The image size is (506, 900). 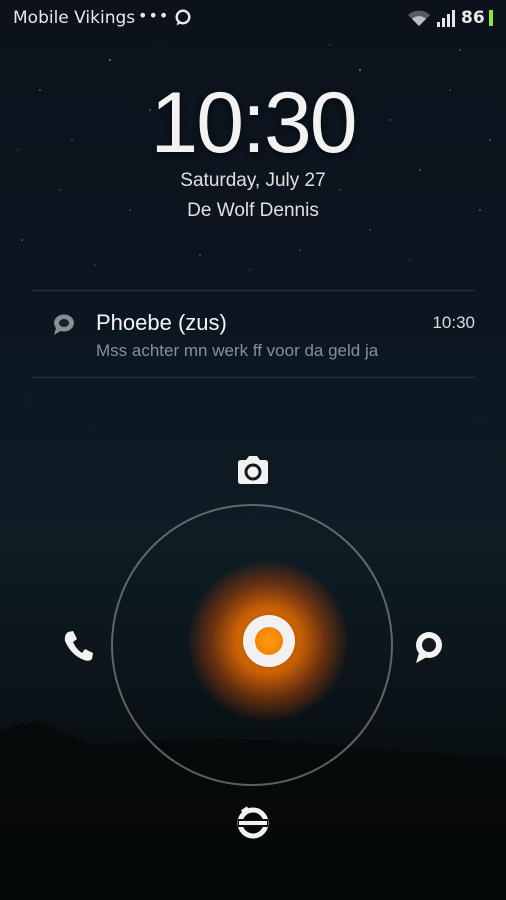 I want to click on carrier-name: Mobile Vikings, so click(x=74, y=18).